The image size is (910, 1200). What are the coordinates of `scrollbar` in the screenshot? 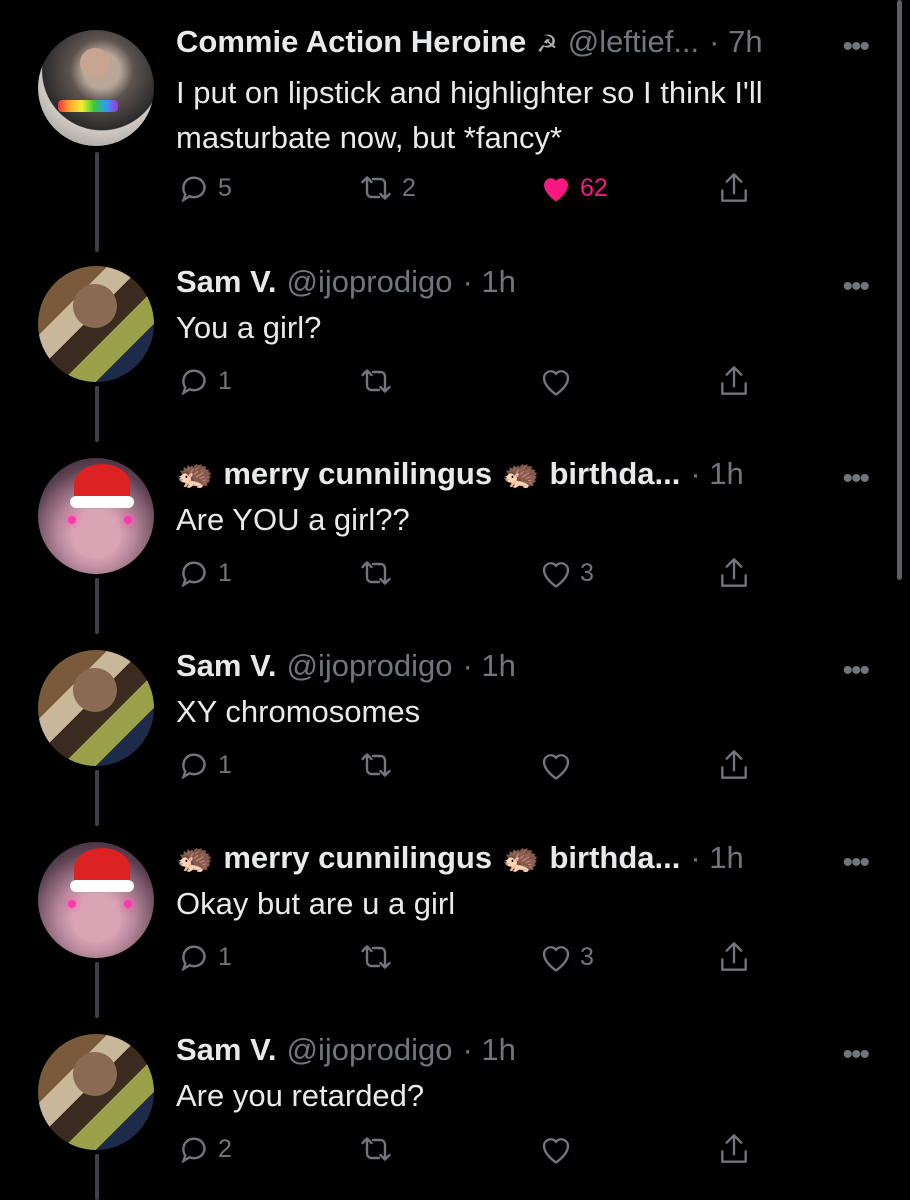 It's located at (899, 290).